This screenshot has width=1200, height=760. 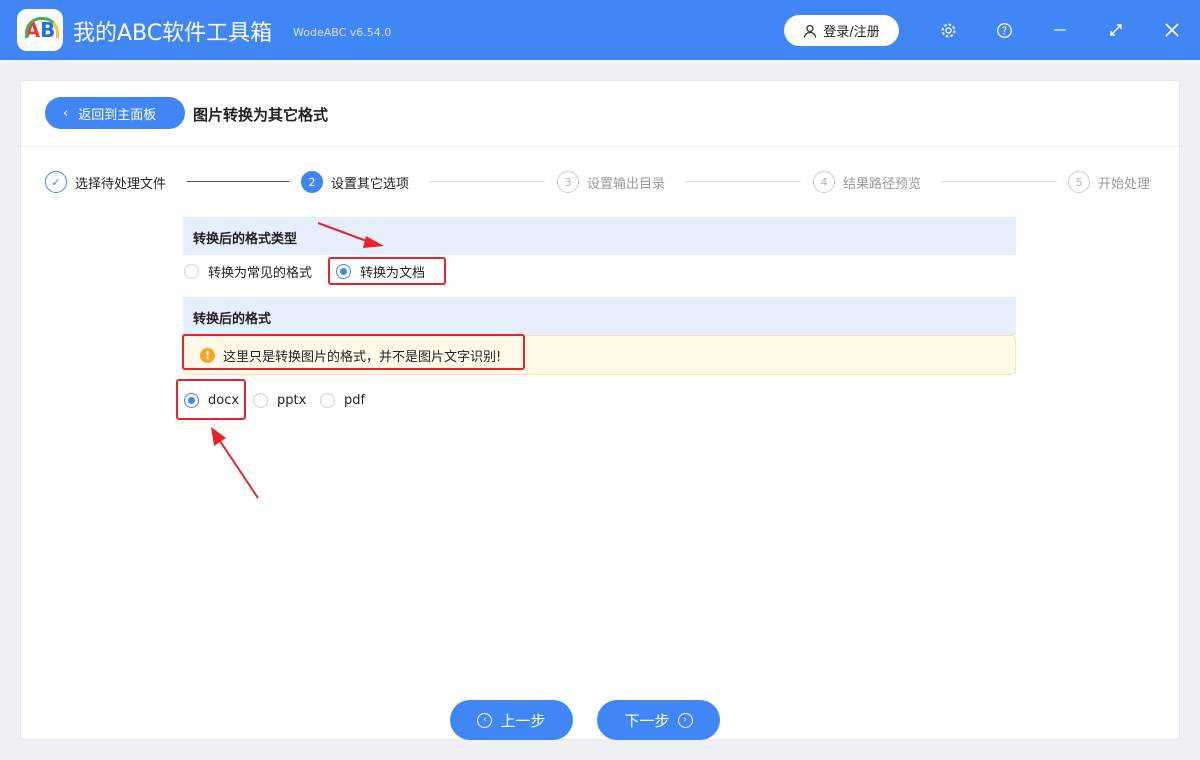 I want to click on next-step-button: 下一步 ›, so click(x=658, y=720).